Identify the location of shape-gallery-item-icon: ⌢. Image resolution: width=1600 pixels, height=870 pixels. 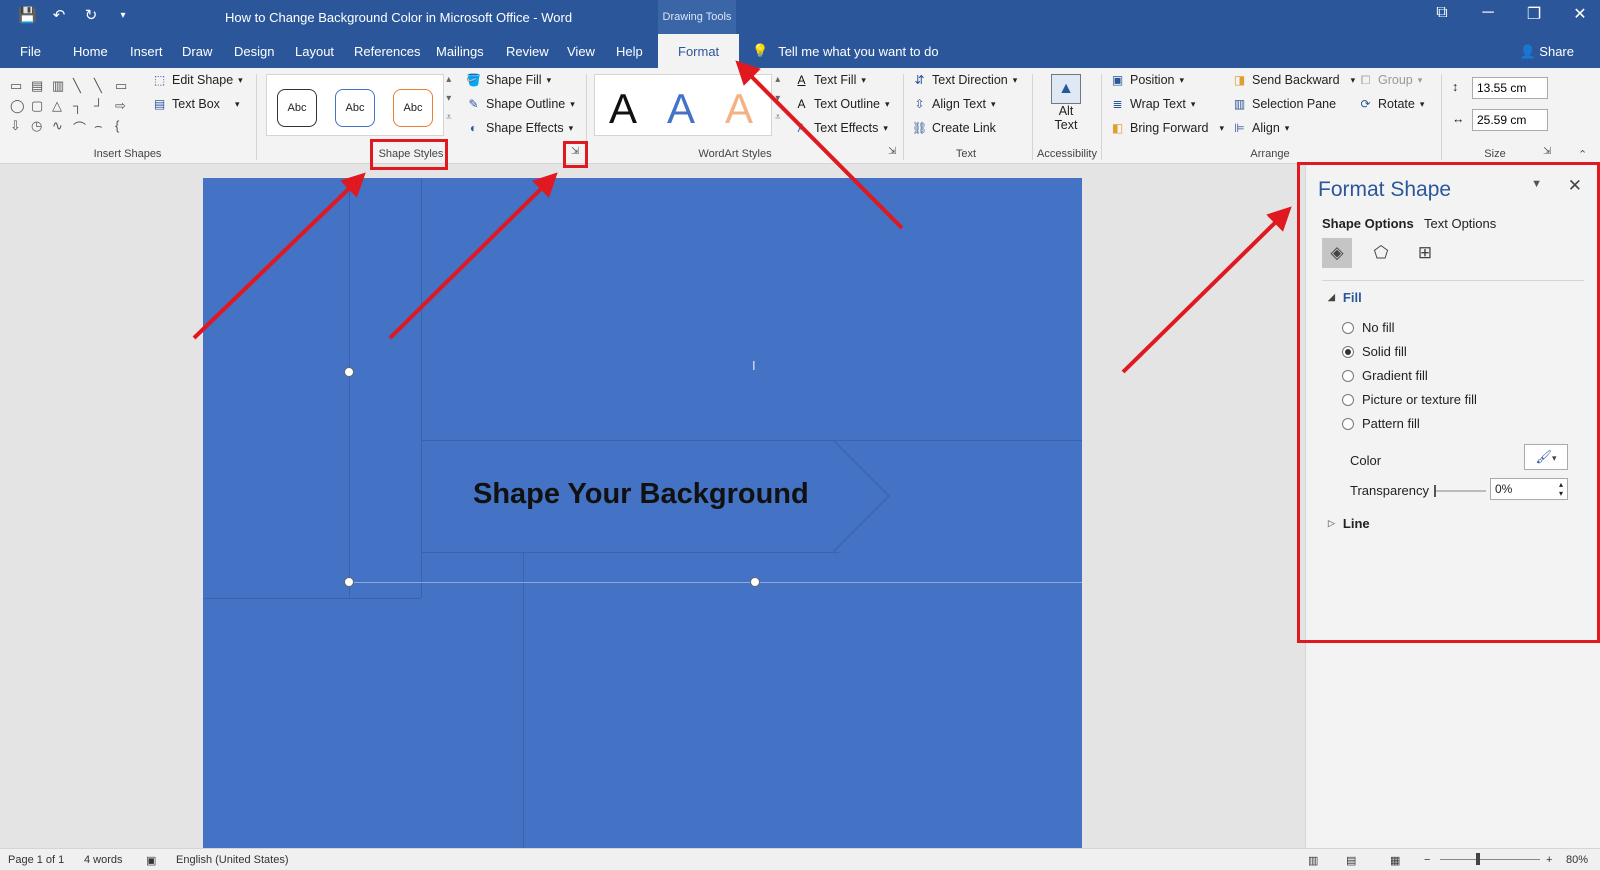
(103, 128).